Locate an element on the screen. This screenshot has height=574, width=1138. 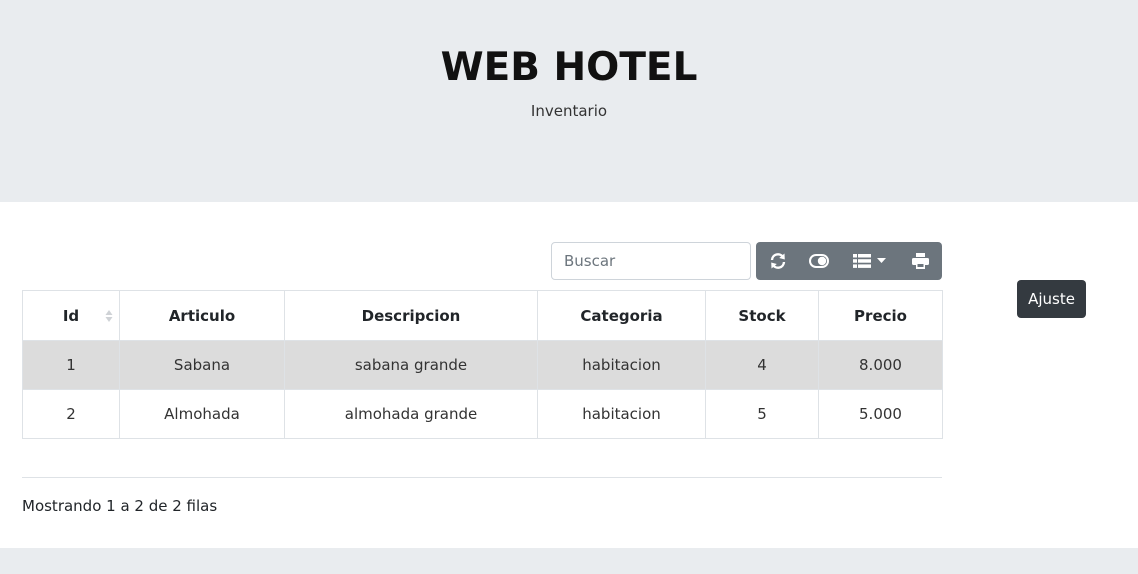
cell-stock: 4 is located at coordinates (762, 365).